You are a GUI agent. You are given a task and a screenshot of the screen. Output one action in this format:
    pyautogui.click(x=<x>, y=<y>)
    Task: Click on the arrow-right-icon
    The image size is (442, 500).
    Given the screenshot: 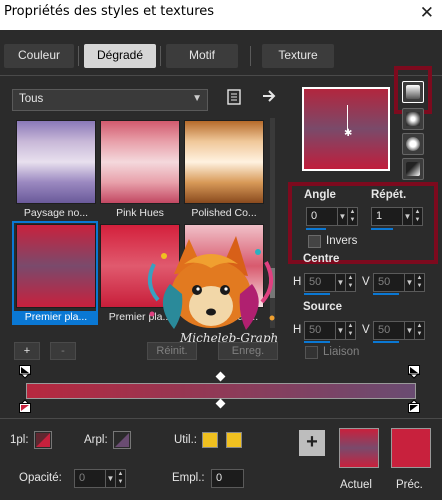 What is the action you would take?
    pyautogui.click(x=269, y=98)
    